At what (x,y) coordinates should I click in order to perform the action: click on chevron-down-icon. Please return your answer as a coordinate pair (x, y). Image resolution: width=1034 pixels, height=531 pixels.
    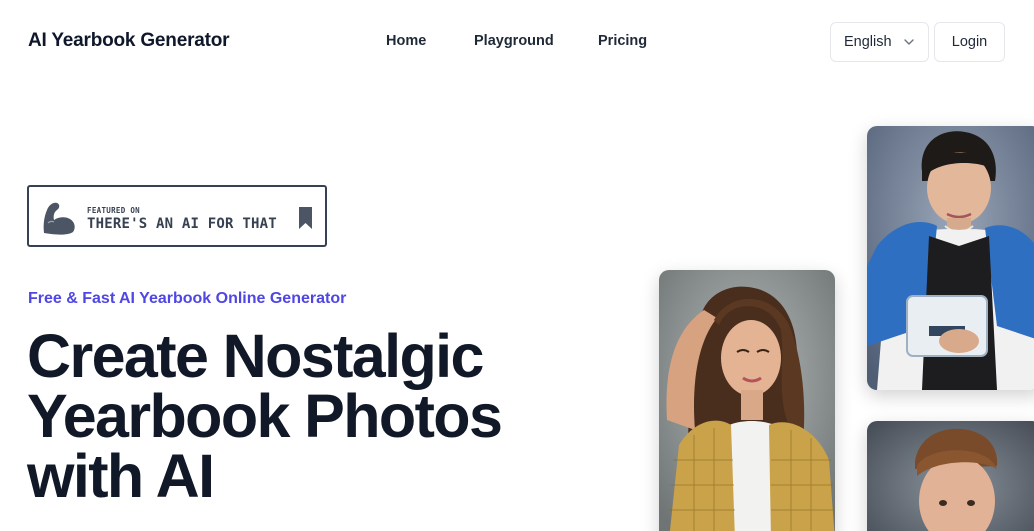
    Looking at the image, I should click on (909, 42).